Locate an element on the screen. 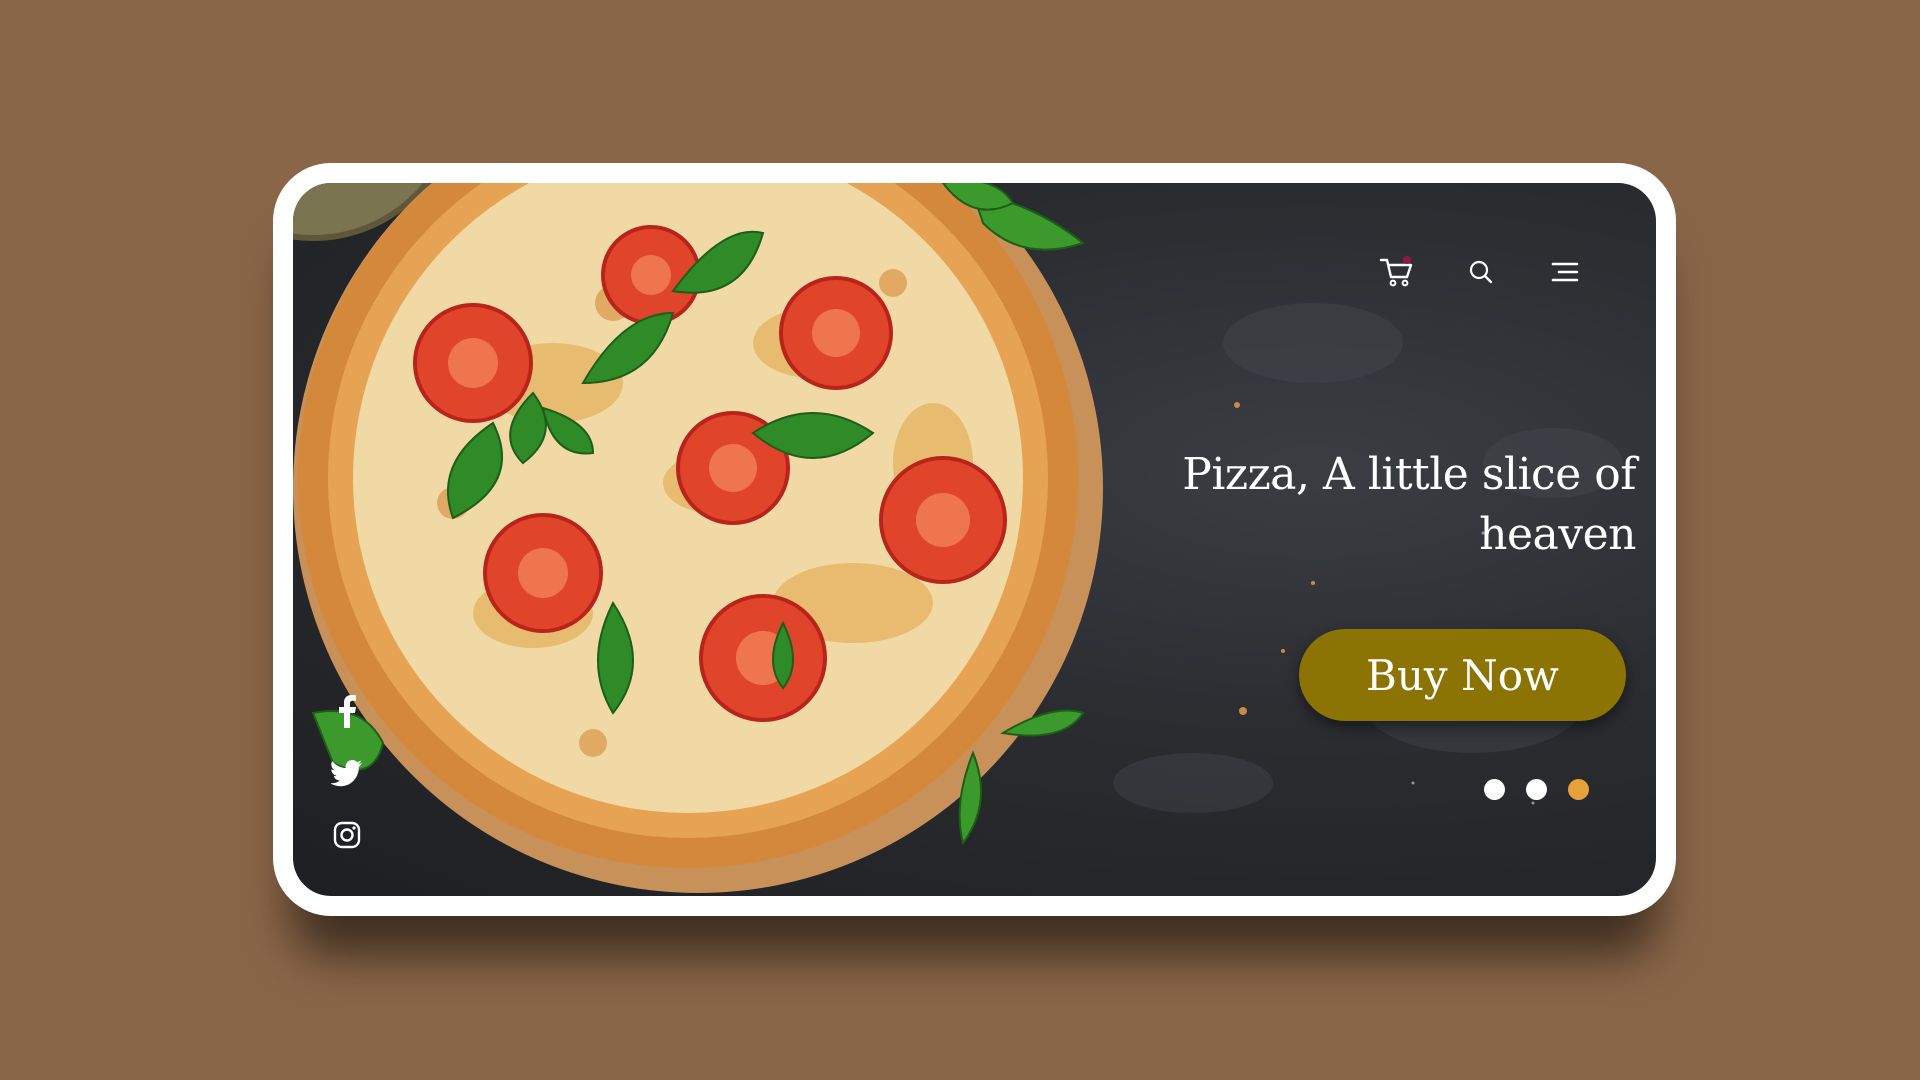 Image resolution: width=1920 pixels, height=1080 pixels. menu-icon is located at coordinates (1565, 272).